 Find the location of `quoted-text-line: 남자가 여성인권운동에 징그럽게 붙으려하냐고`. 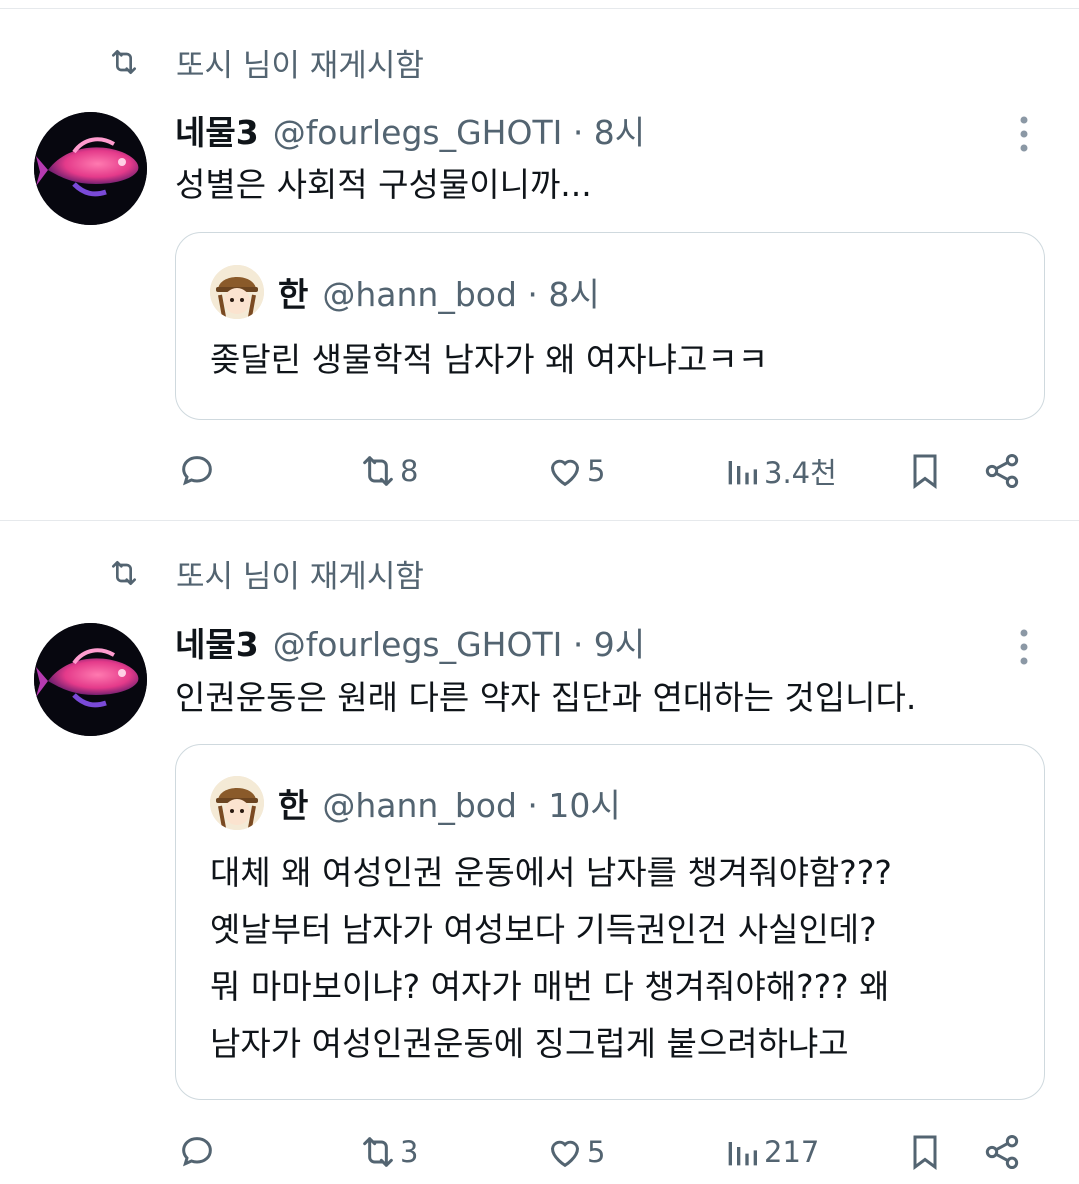

quoted-text-line: 남자가 여성인권운동에 징그럽게 붙으려하냐고 is located at coordinates (529, 1043).